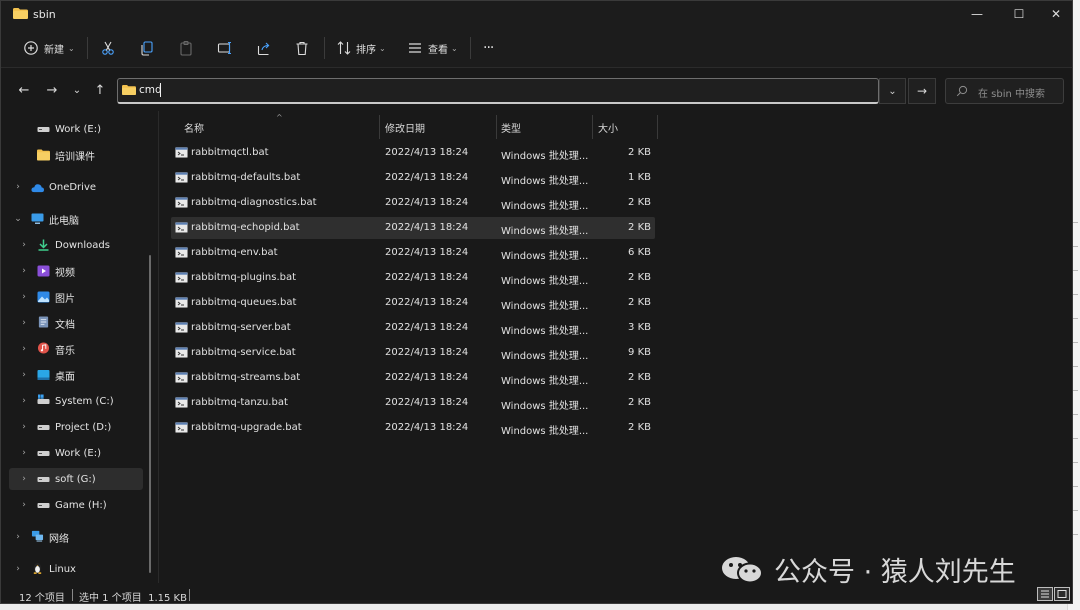  Describe the element at coordinates (76, 187) in the screenshot. I see `sidebar-item-onedrive: › OneDrive` at that location.